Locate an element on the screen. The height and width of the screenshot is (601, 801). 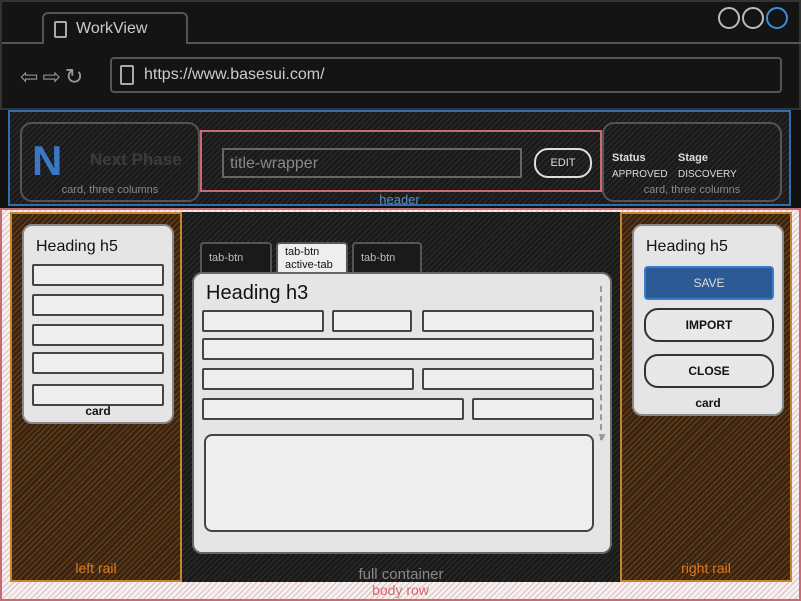
status-block: Status APPROVED is located at coordinates (640, 166).